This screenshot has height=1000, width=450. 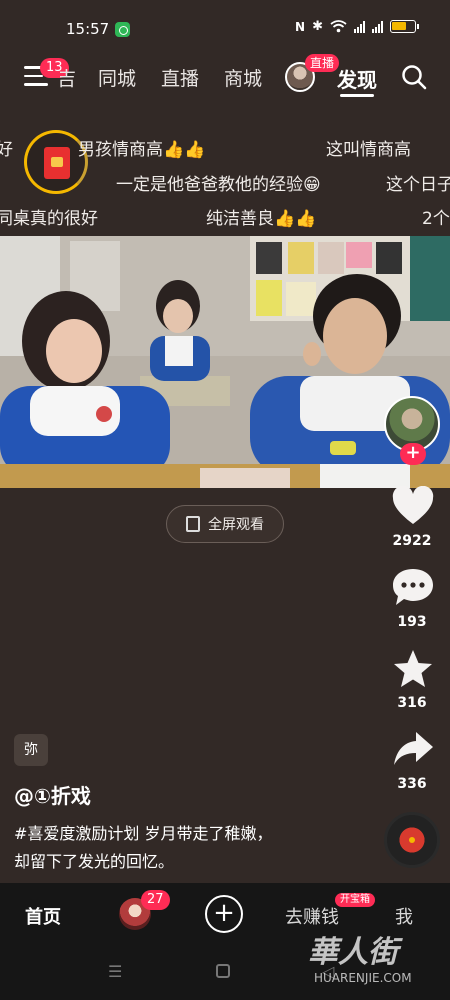 What do you see at coordinates (368, 150) in the screenshot?
I see `danmaku-comment: 这叫情商高` at bounding box center [368, 150].